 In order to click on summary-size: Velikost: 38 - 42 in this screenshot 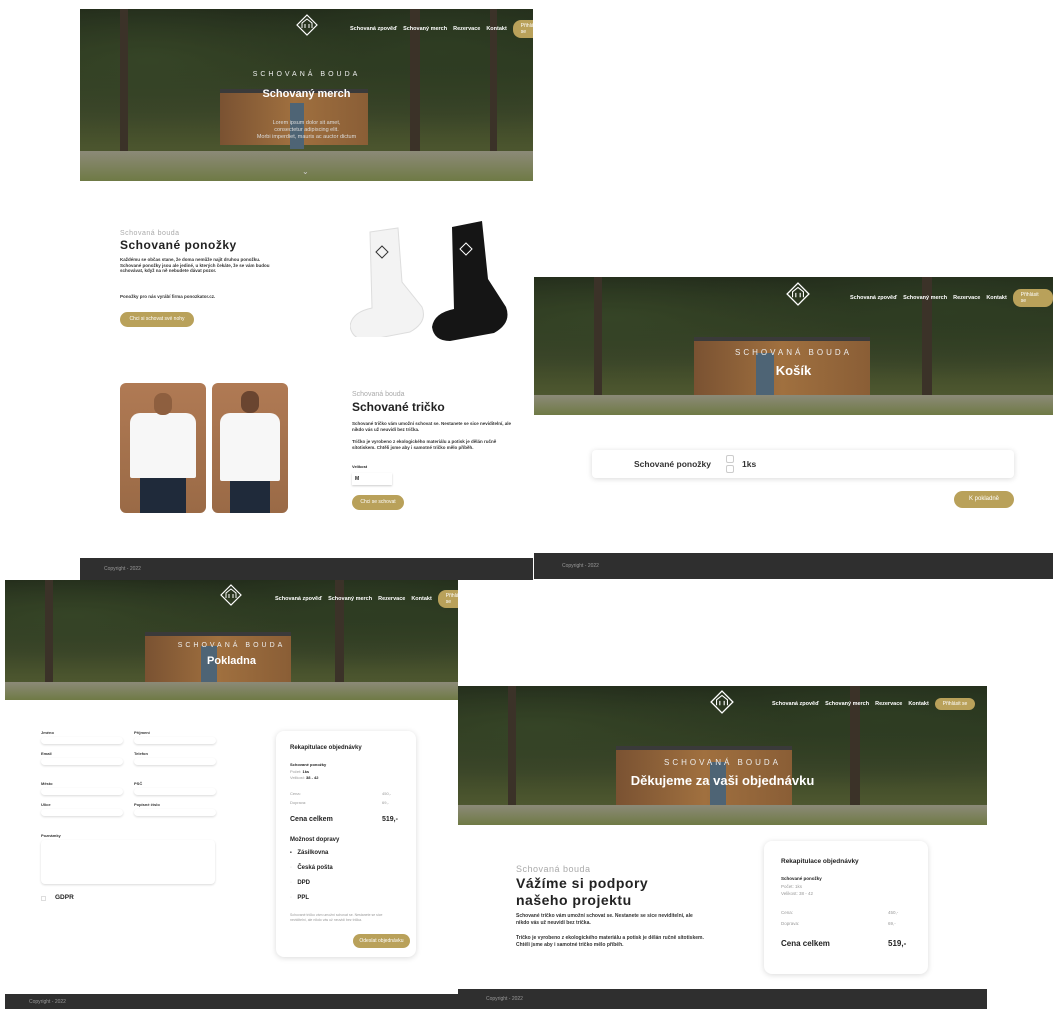, I will do `click(797, 893)`.